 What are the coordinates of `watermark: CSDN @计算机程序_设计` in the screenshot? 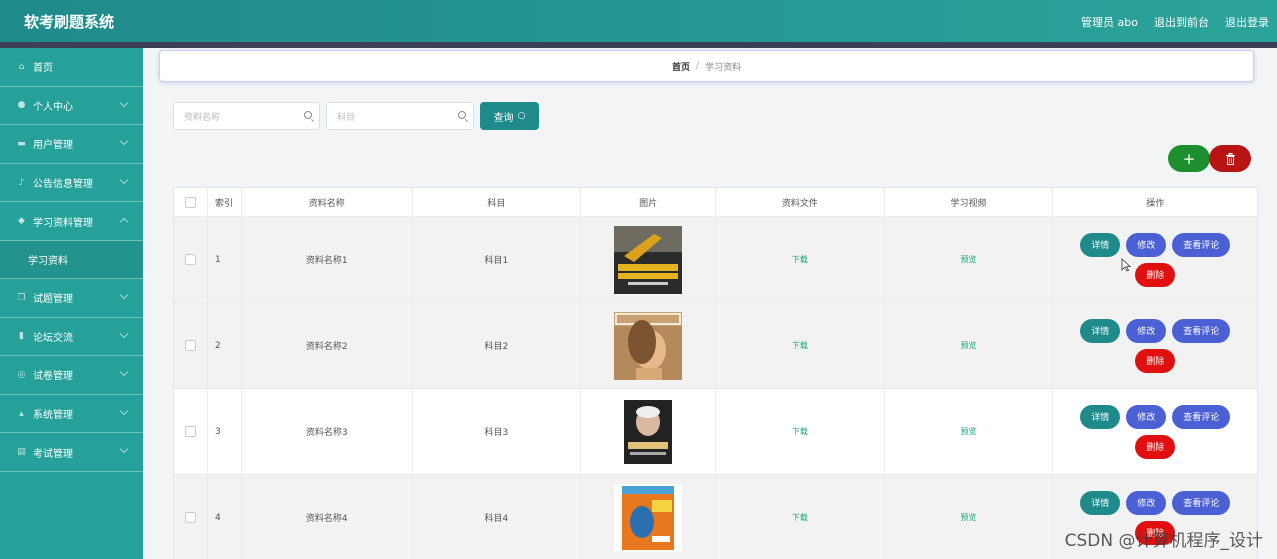 It's located at (1163, 541).